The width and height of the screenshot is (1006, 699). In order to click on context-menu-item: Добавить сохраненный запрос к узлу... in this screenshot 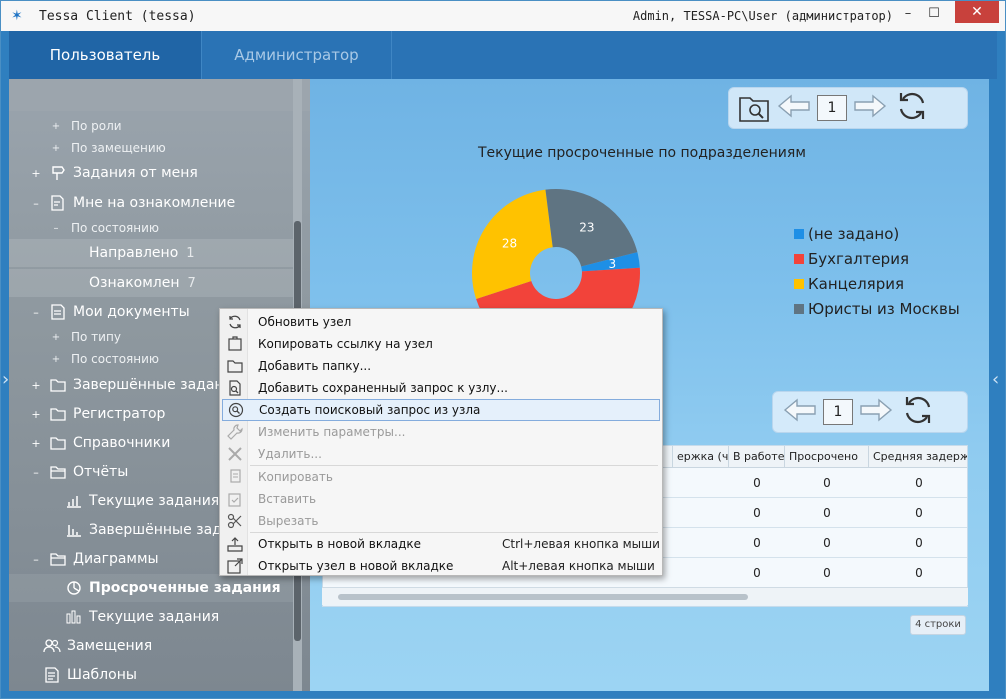, I will do `click(441, 388)`.